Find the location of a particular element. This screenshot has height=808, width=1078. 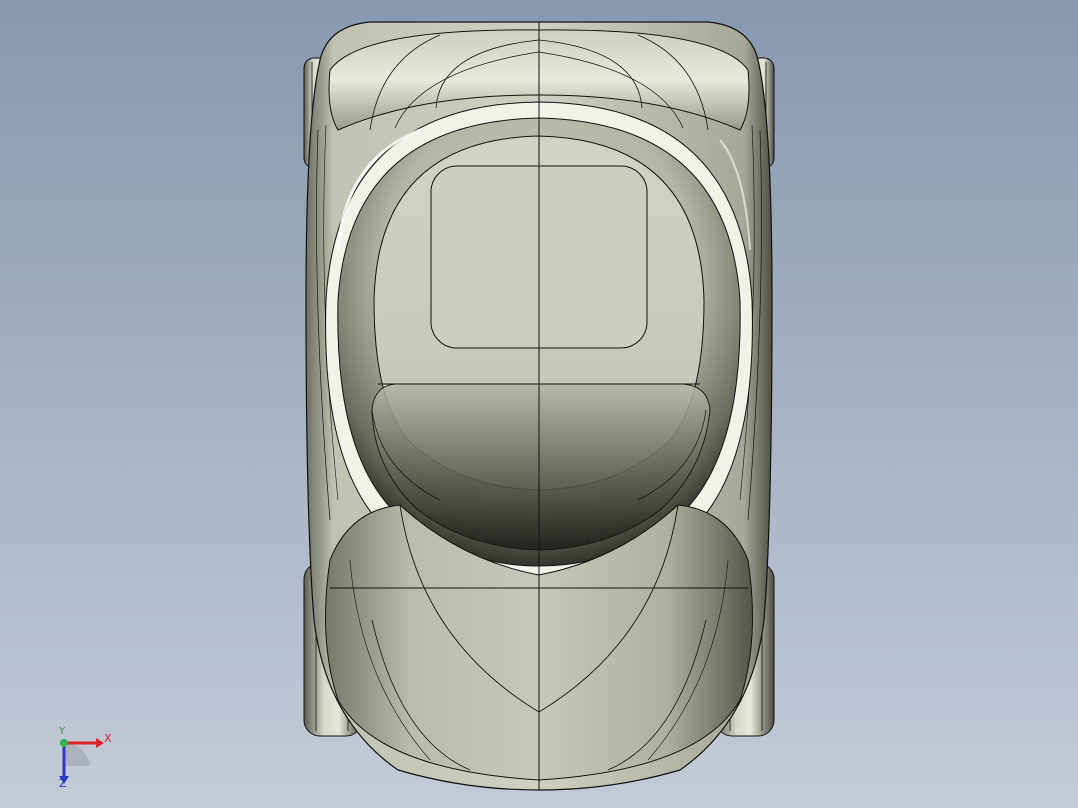

x-axis-label: X is located at coordinates (108, 738).